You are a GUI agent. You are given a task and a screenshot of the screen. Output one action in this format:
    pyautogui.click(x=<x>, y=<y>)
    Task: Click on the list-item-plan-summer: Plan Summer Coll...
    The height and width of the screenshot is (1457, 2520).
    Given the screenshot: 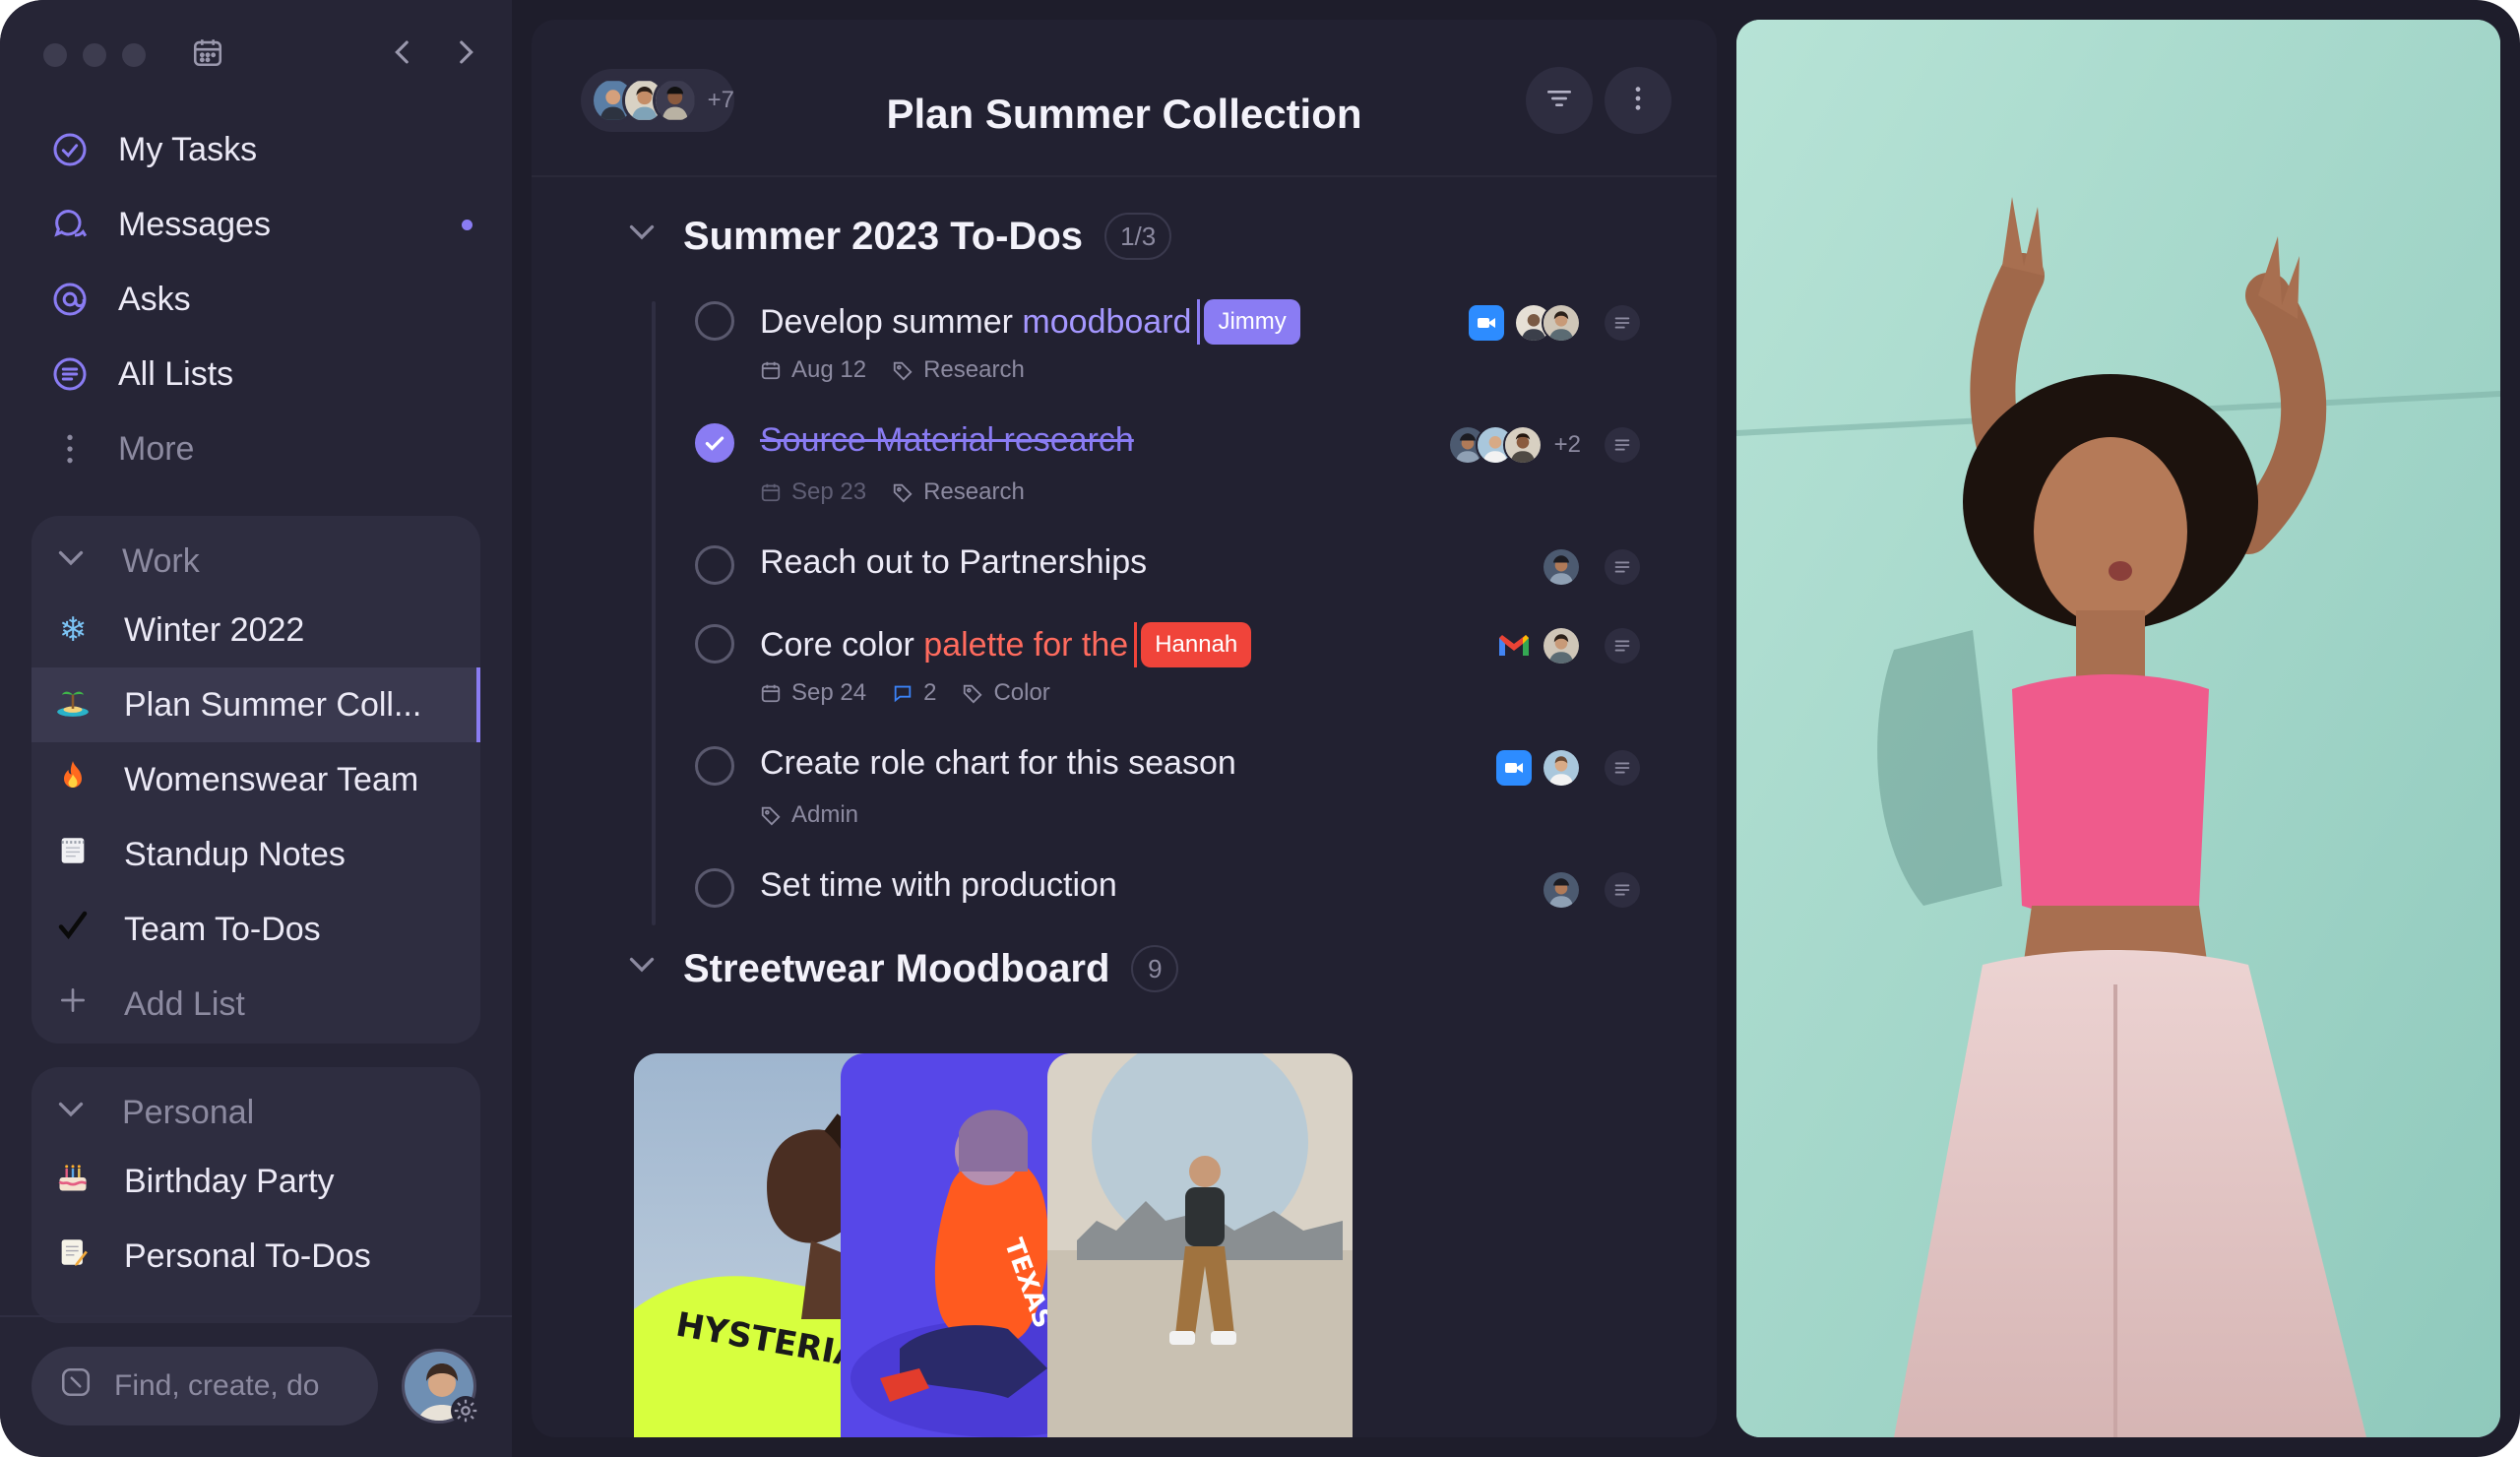 What is the action you would take?
    pyautogui.click(x=256, y=704)
    